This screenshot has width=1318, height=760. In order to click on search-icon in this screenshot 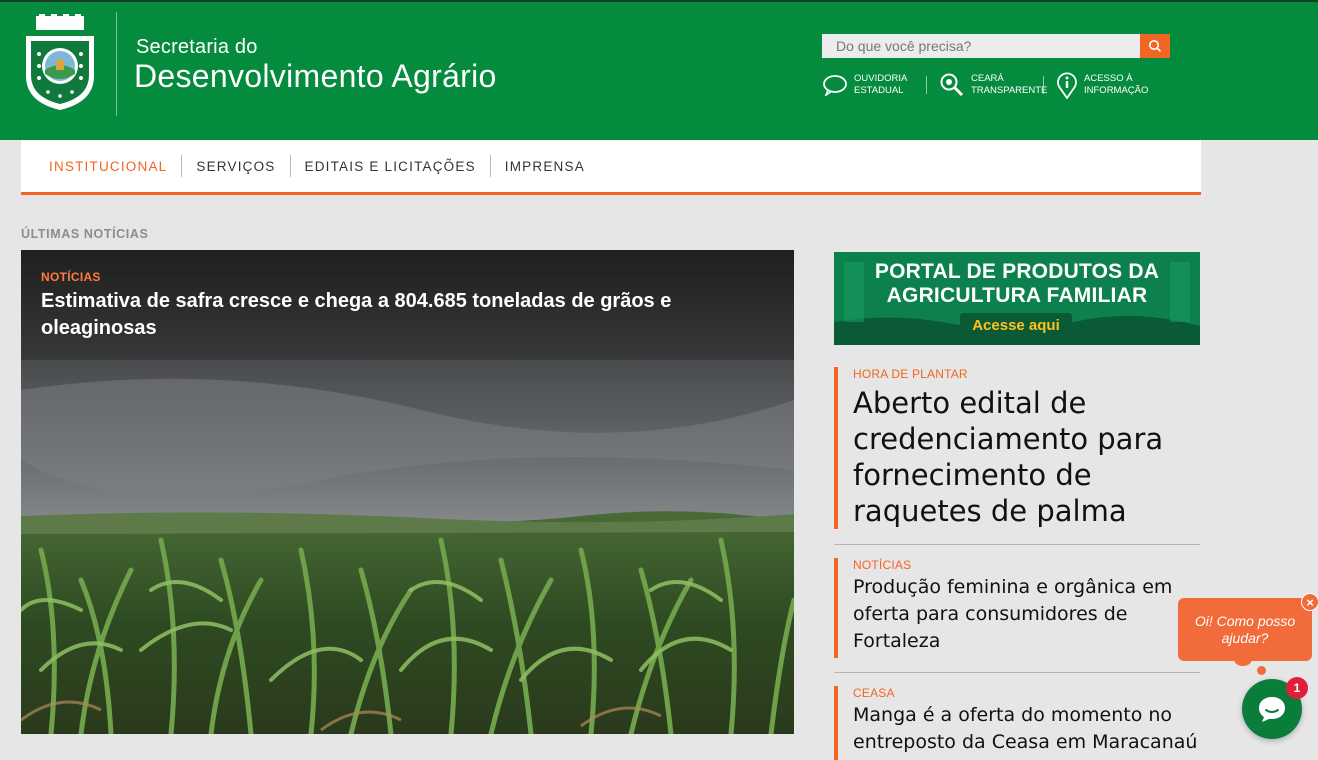, I will do `click(1155, 46)`.